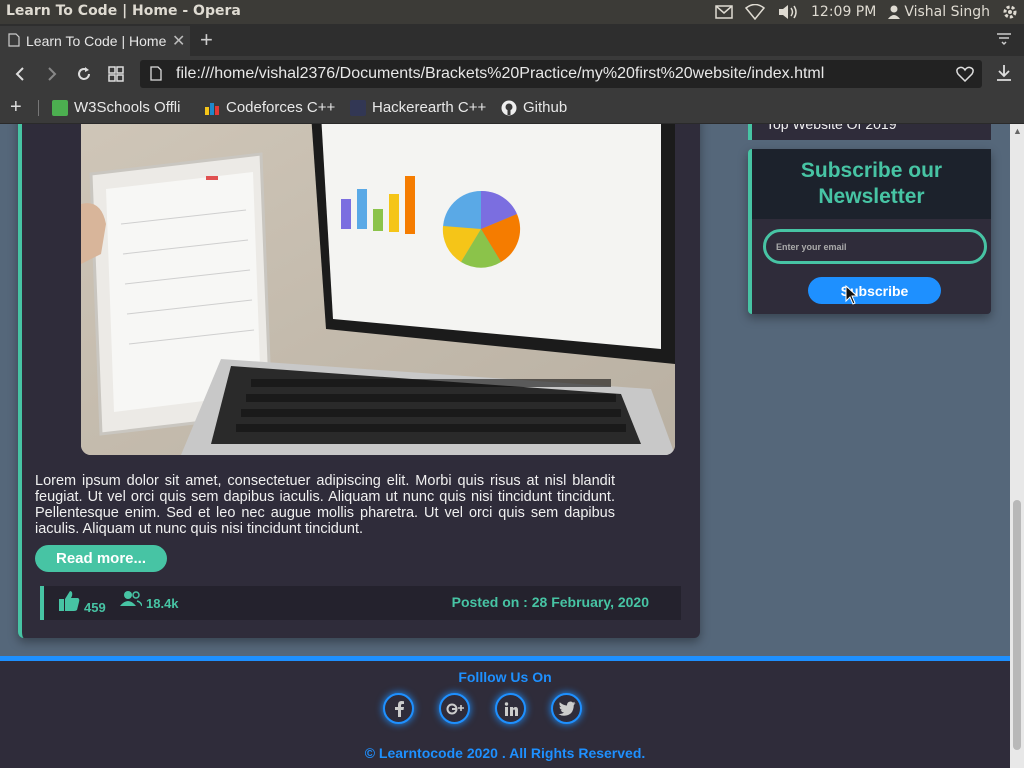 The height and width of the screenshot is (768, 1024). Describe the element at coordinates (16, 107) in the screenshot. I see `add-bookmark-icon: +` at that location.